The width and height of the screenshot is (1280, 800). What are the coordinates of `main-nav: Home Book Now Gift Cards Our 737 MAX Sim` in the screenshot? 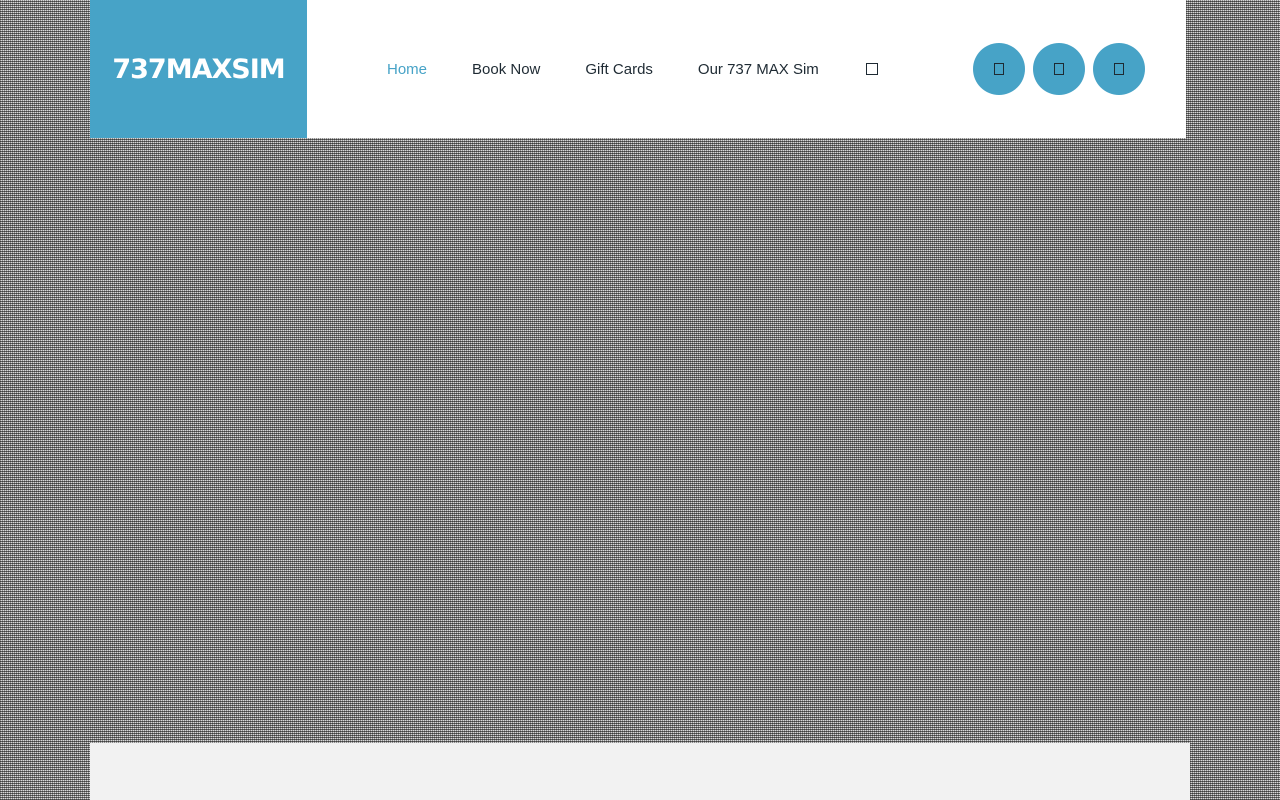 It's located at (632, 69).